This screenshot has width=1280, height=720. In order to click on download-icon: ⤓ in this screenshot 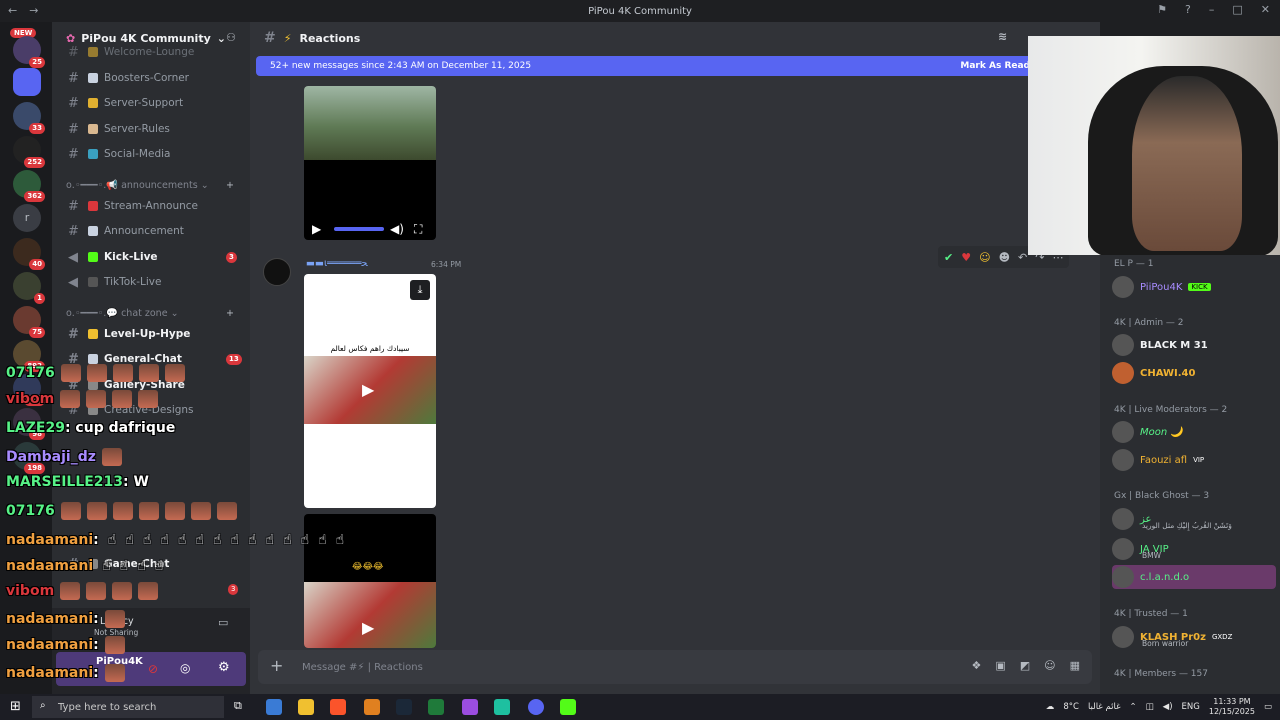, I will do `click(420, 290)`.